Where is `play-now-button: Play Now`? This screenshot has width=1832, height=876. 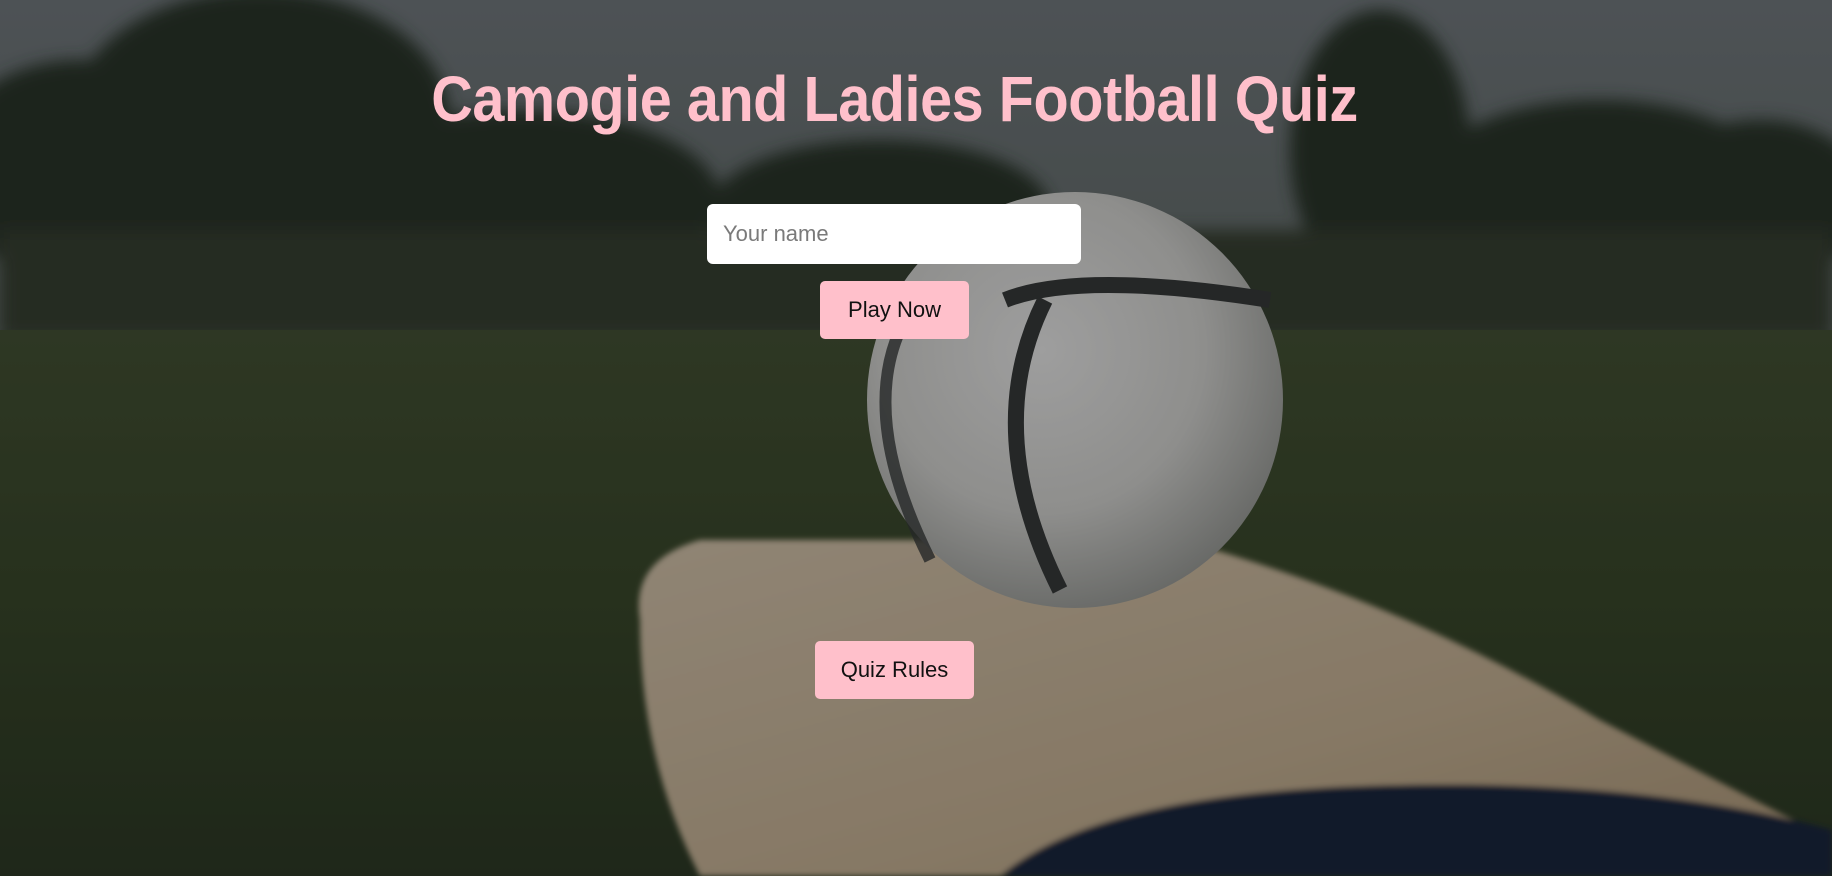 play-now-button: Play Now is located at coordinates (894, 310).